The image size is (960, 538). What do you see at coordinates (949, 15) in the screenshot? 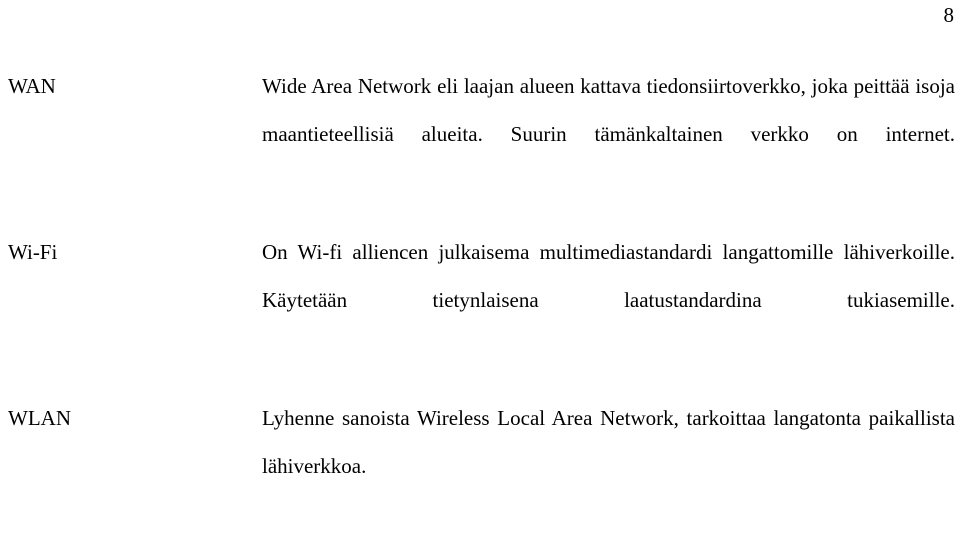
I see `page-number: 8` at bounding box center [949, 15].